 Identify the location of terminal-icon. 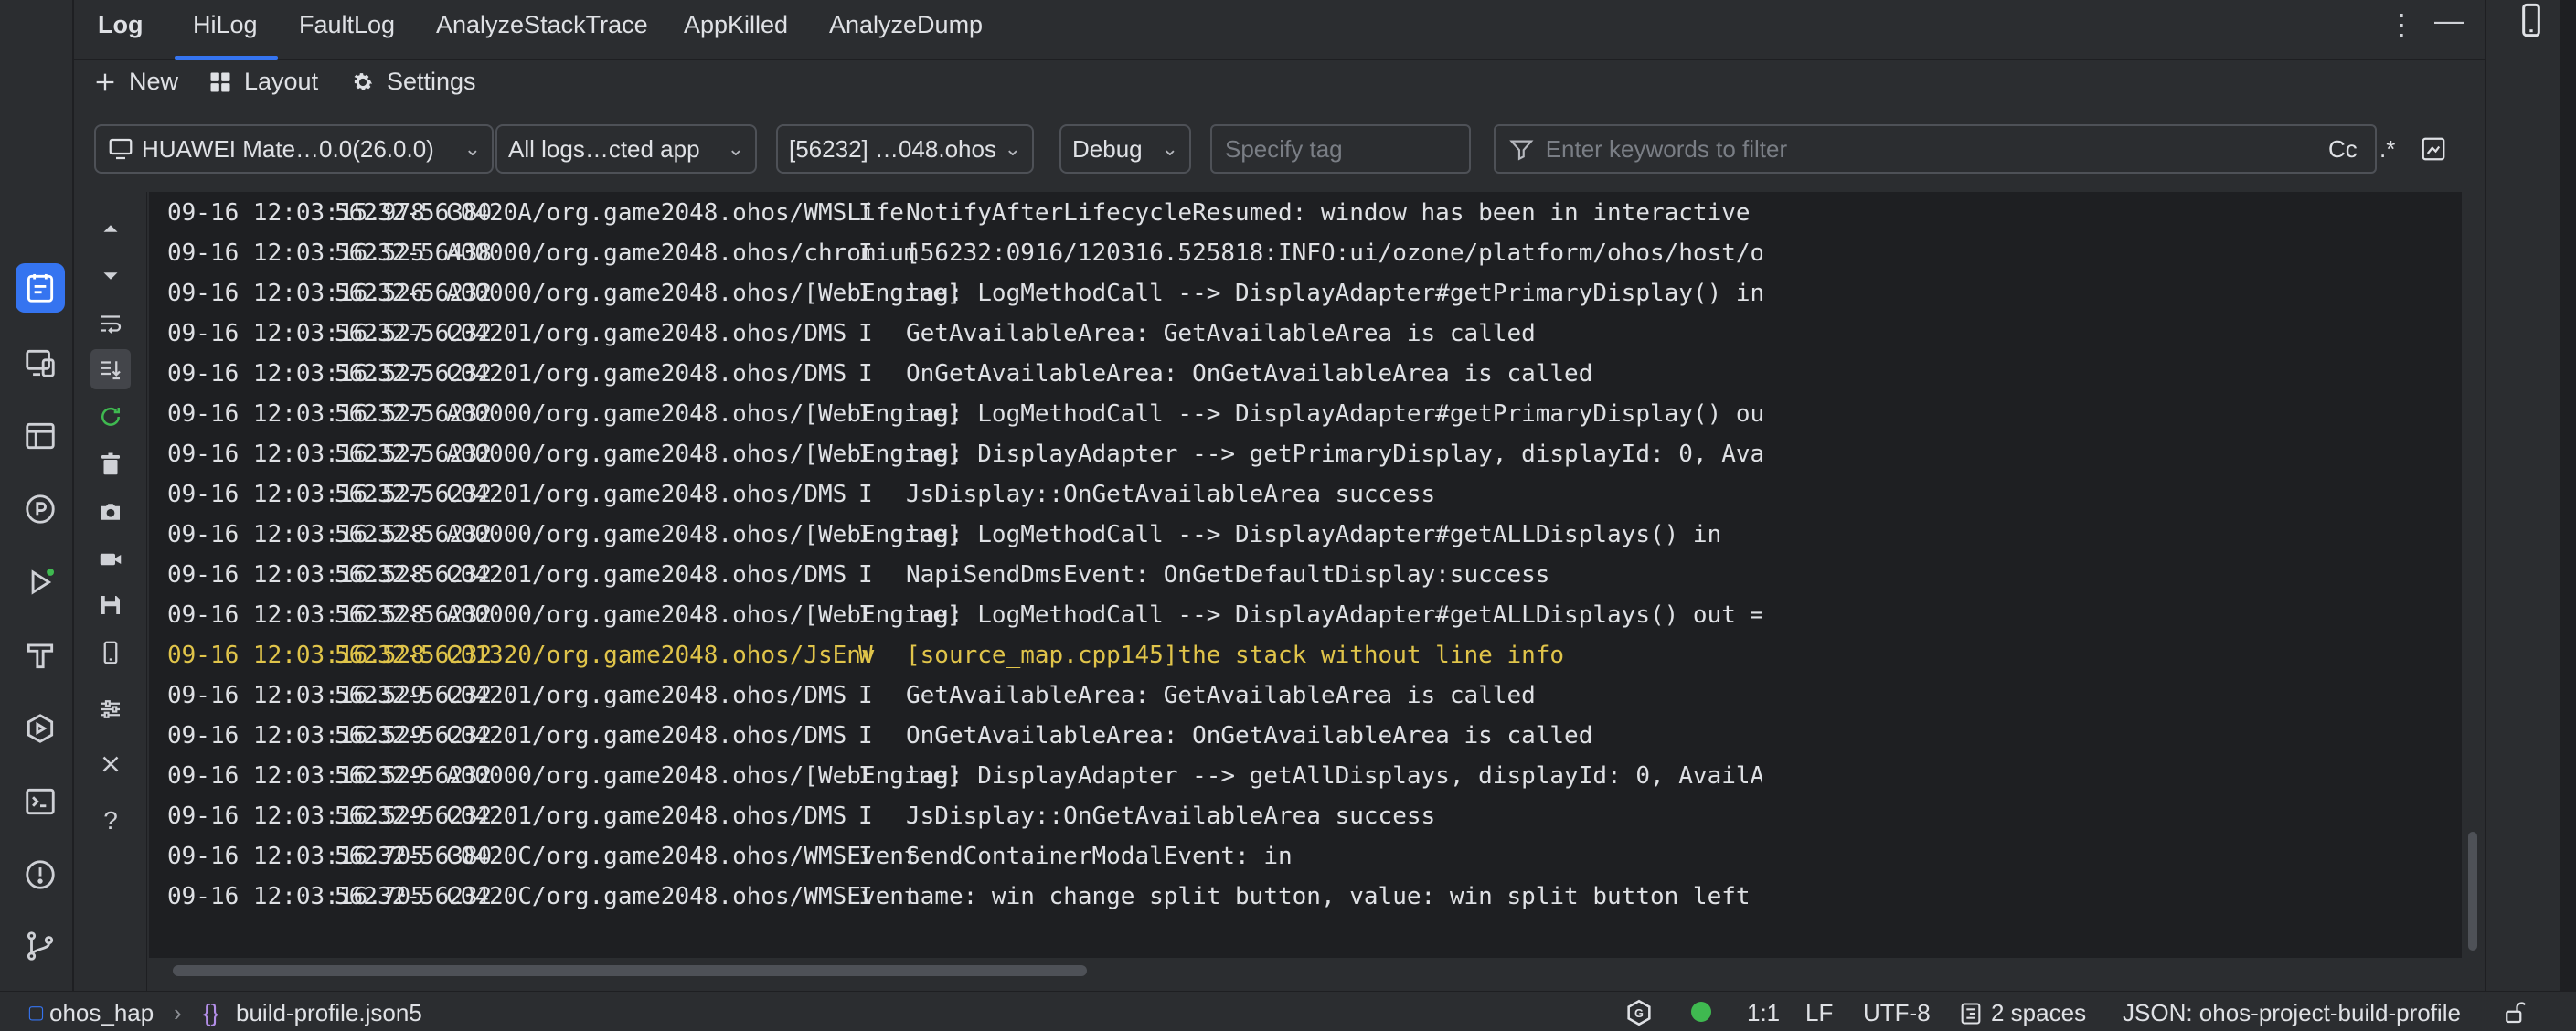
(40, 801).